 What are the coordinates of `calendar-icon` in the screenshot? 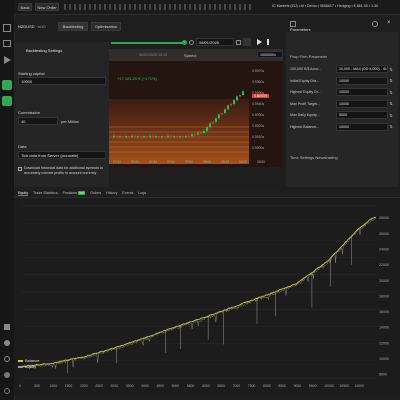 It's located at (238, 42).